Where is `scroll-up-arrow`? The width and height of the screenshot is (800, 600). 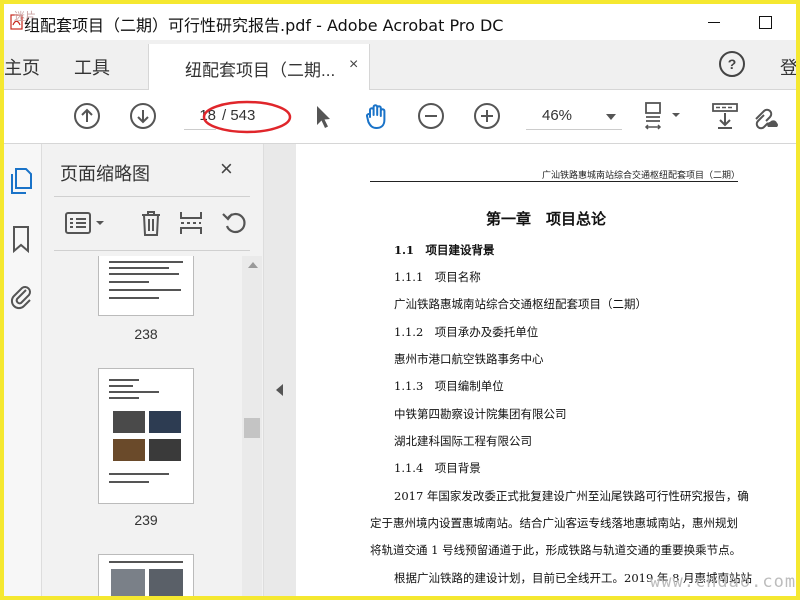
scroll-up-arrow is located at coordinates (253, 265).